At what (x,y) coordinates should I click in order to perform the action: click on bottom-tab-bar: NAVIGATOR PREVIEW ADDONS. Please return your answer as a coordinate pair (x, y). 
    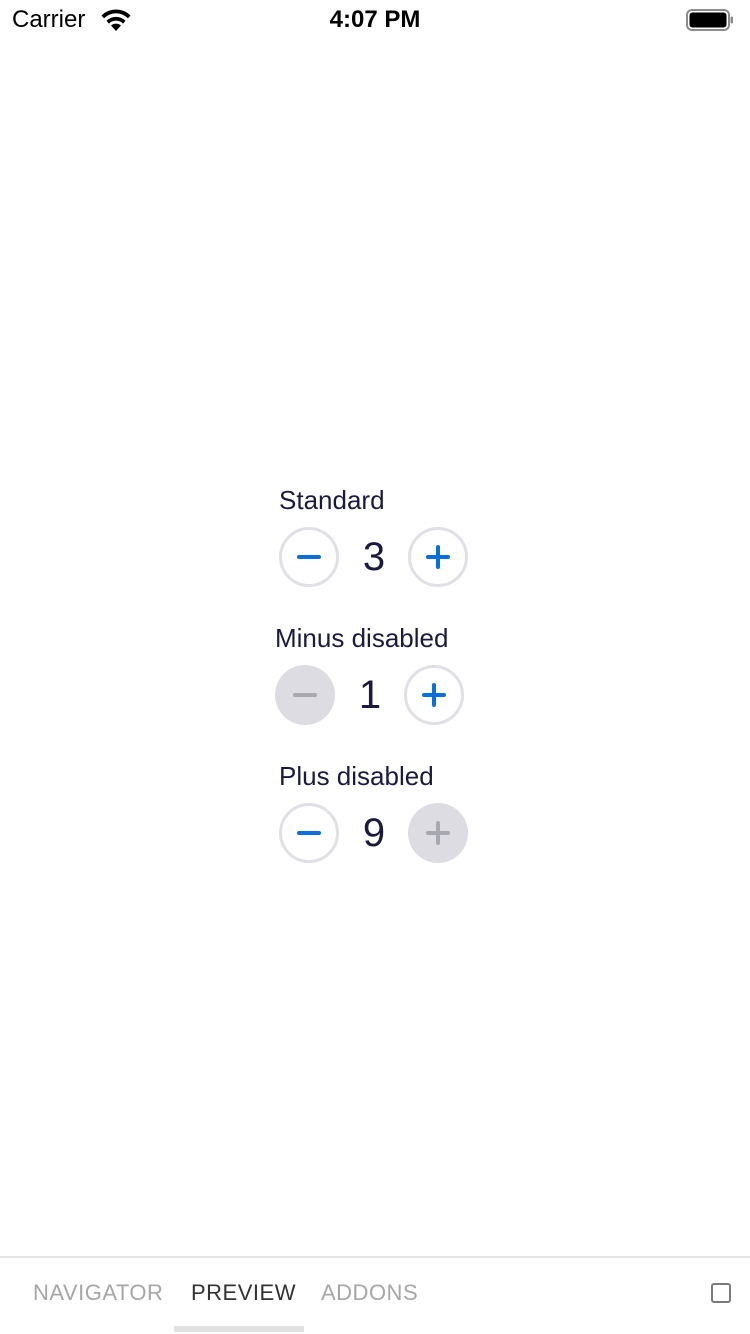
    Looking at the image, I should click on (375, 1295).